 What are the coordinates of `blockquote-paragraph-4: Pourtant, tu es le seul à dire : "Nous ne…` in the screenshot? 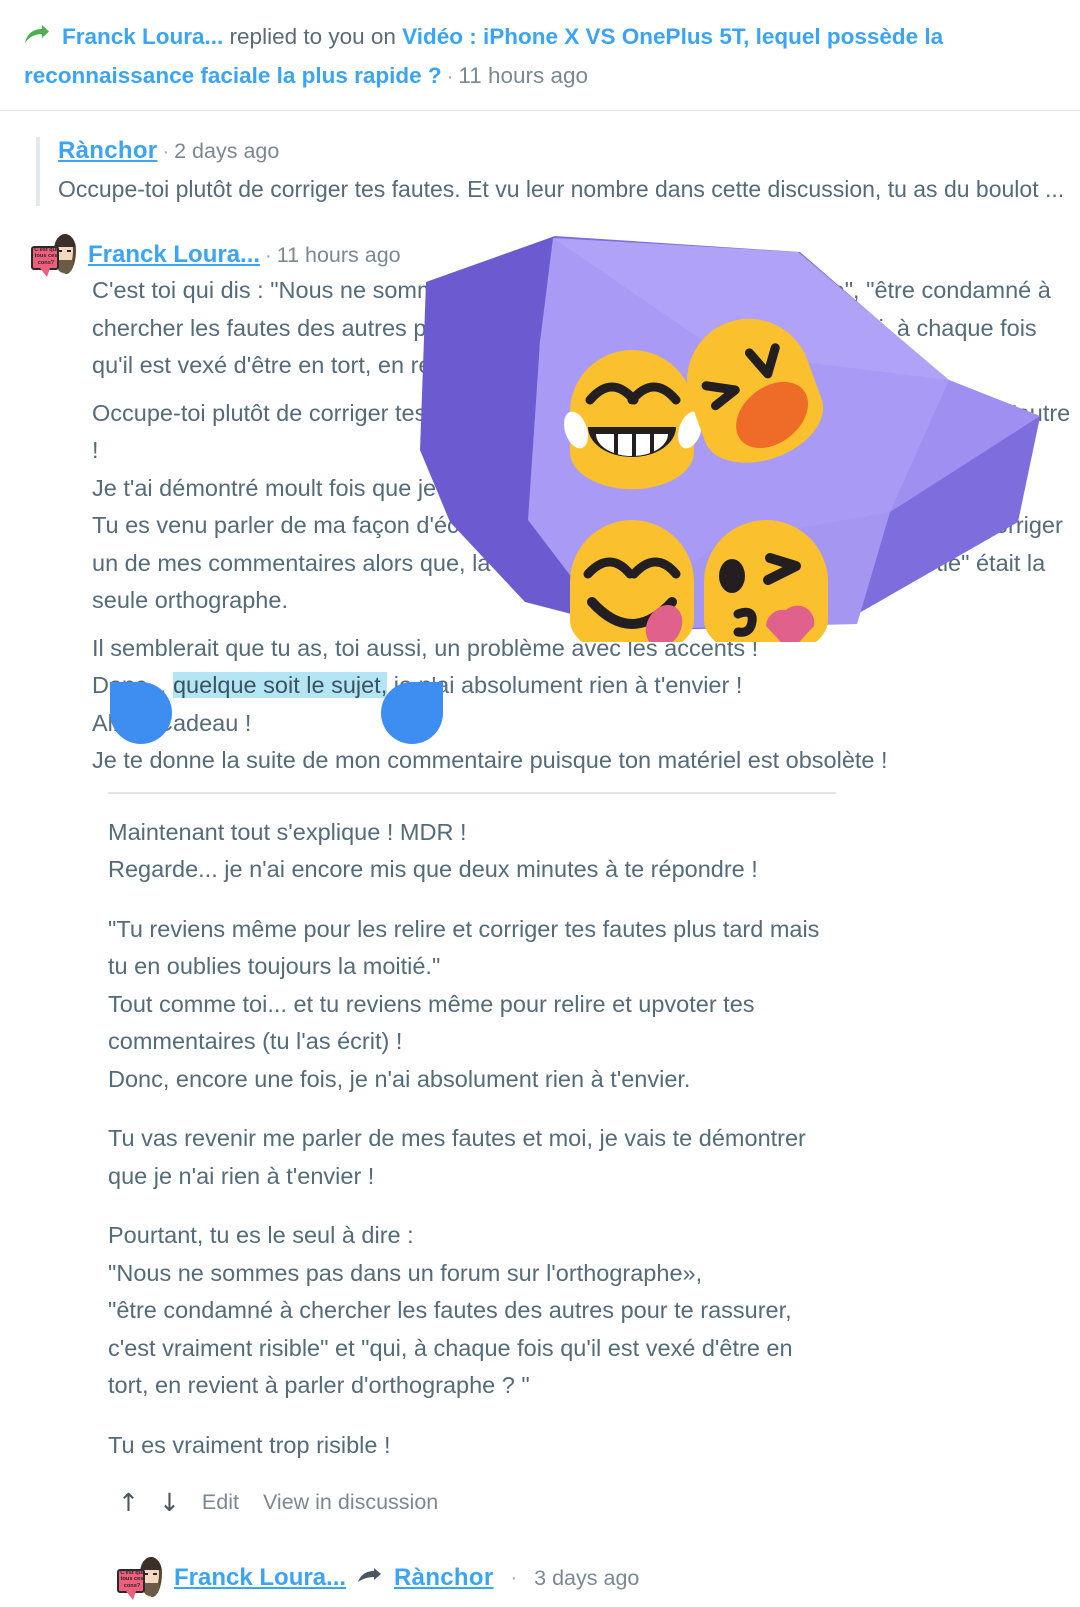 It's located at (450, 1310).